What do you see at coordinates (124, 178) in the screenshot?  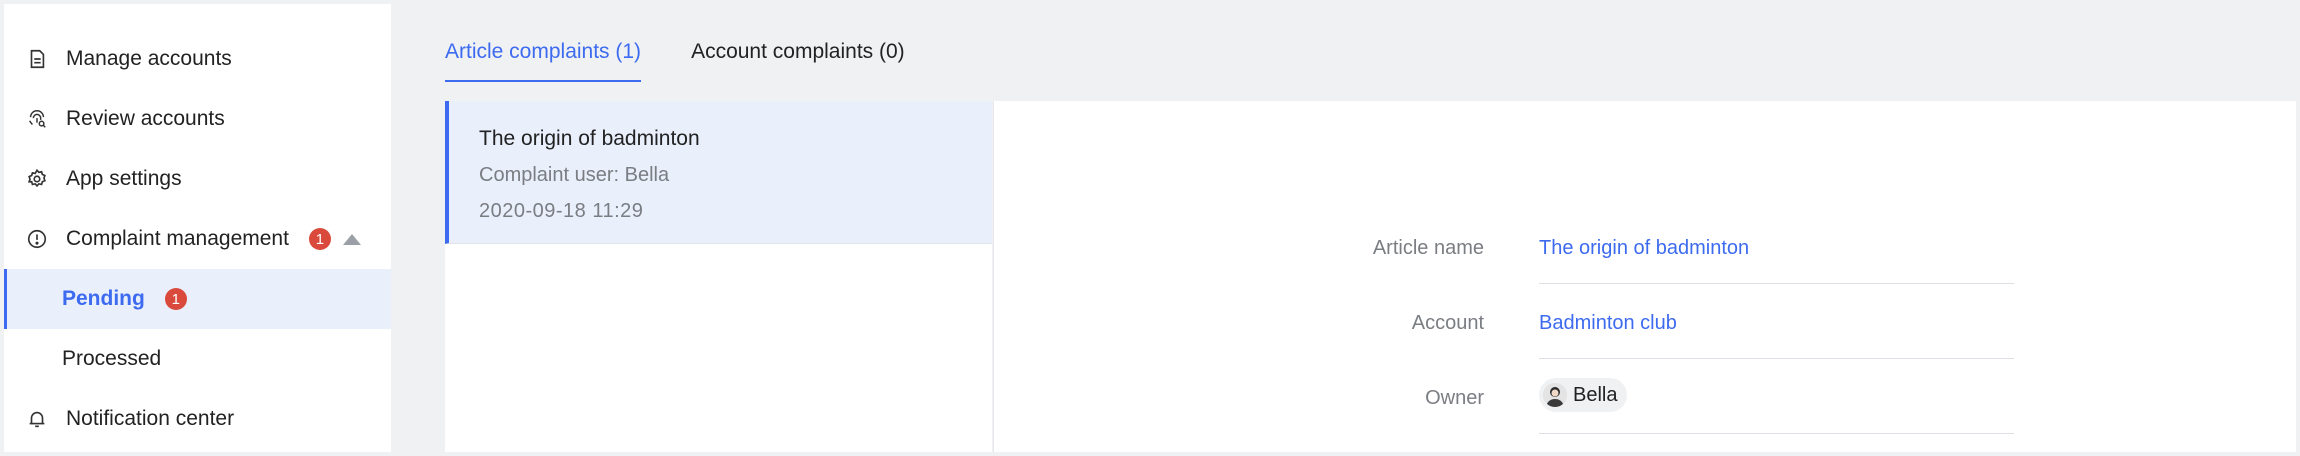 I see `sidebar-item-label: App settings` at bounding box center [124, 178].